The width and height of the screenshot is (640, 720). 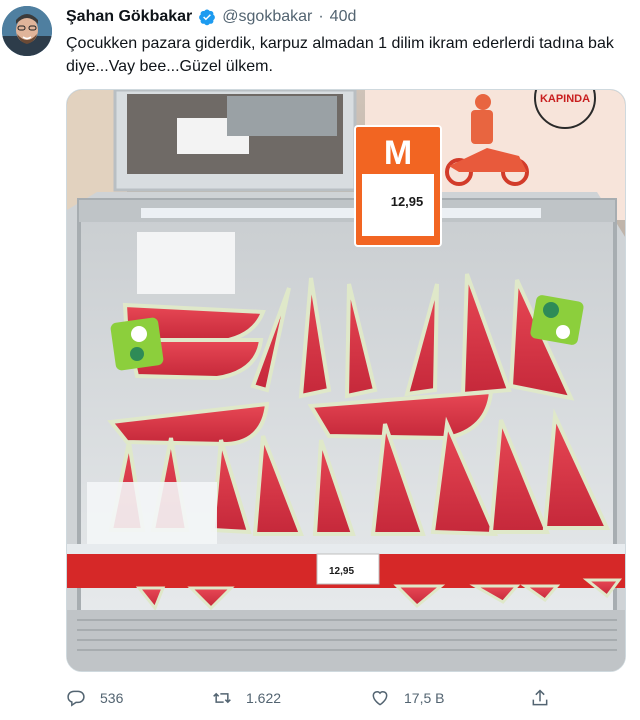 I want to click on price-sign-letter: M, so click(x=398, y=153).